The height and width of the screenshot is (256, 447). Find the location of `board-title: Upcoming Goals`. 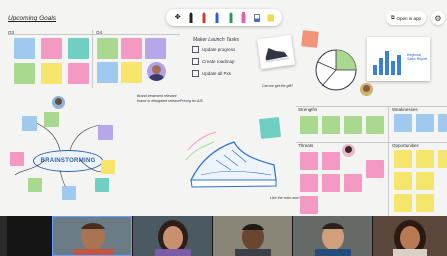

board-title: Upcoming Goals is located at coordinates (32, 18).